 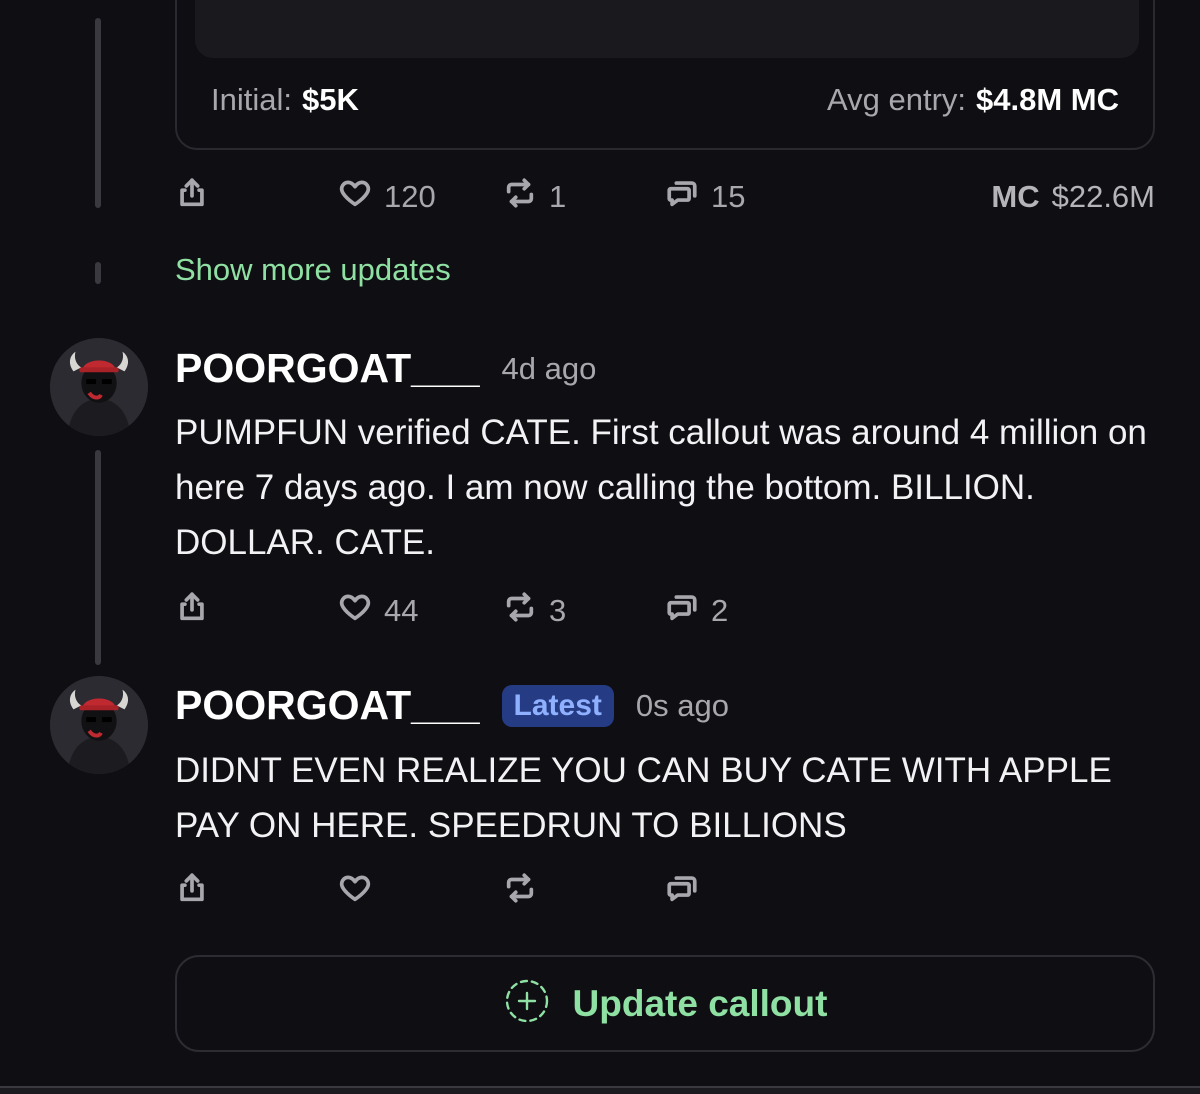 I want to click on repost-button: 1, so click(x=534, y=197).